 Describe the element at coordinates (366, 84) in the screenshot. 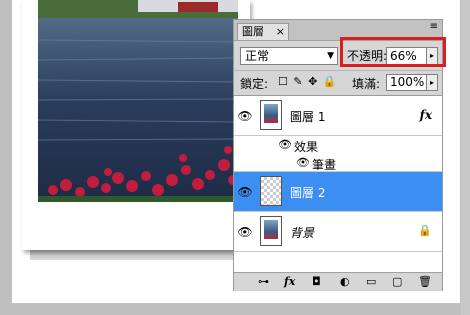

I see `fill-label: 填滿:` at that location.